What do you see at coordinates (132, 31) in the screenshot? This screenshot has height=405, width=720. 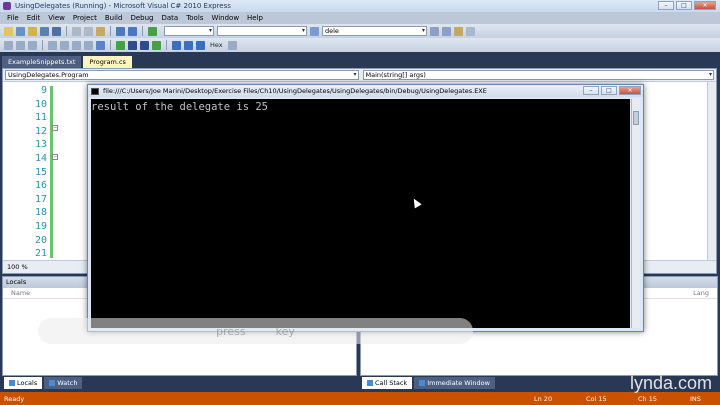 I see `redo-icon` at bounding box center [132, 31].